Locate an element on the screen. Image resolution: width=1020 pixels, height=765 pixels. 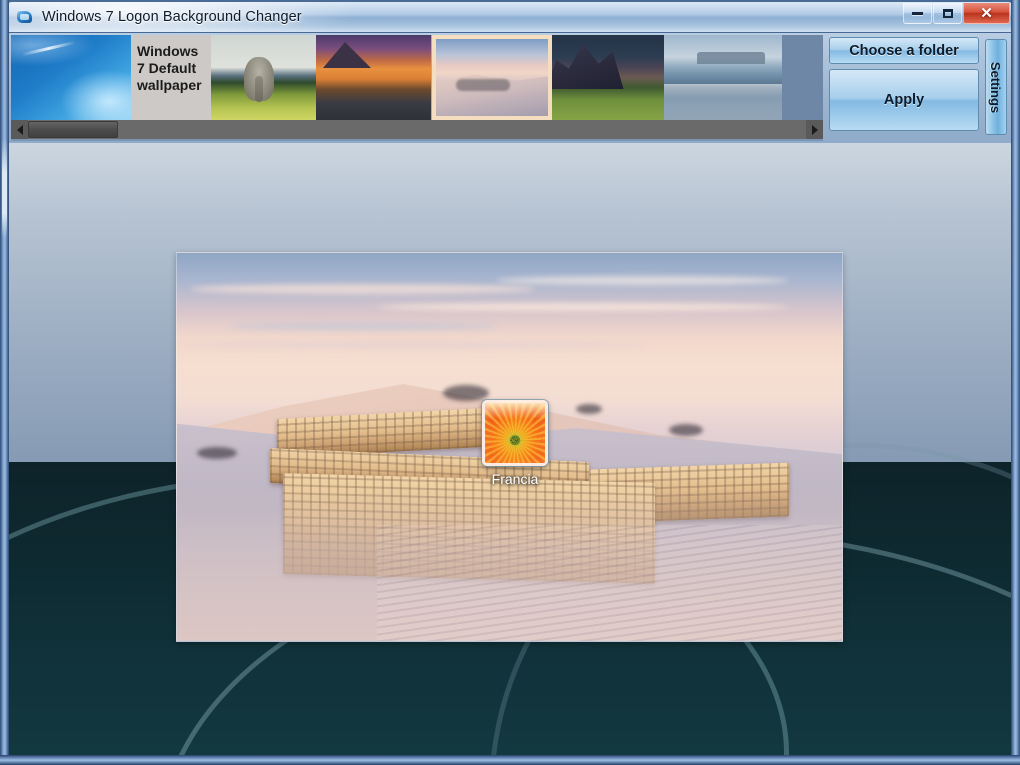
app-shield-icon is located at coordinates (25, 17).